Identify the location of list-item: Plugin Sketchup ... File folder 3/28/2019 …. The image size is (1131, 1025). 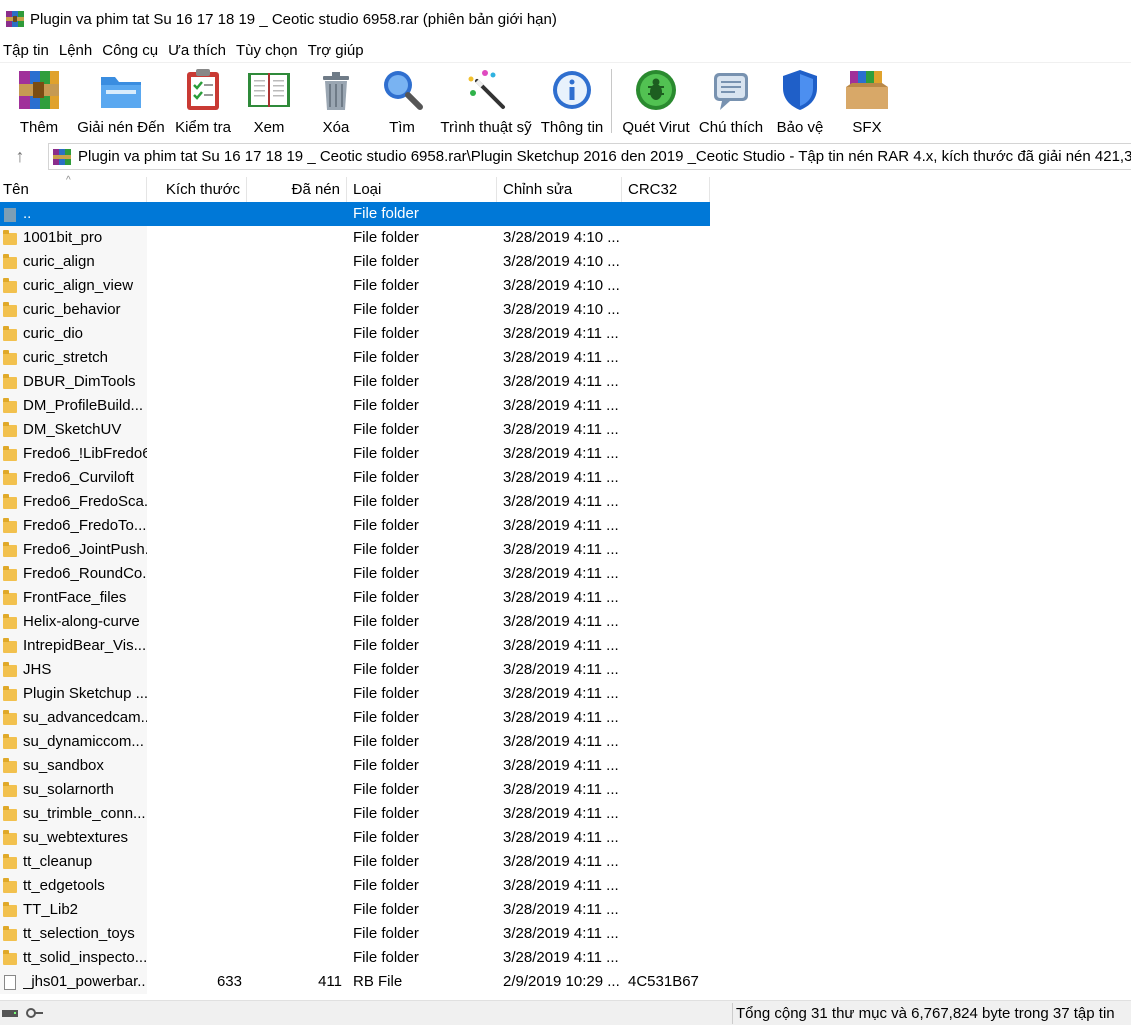
(355, 694).